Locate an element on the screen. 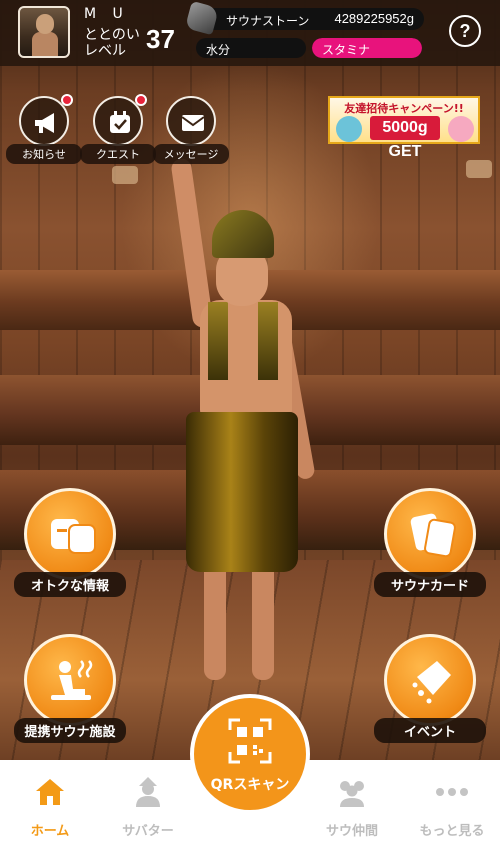 The width and height of the screenshot is (500, 846). quest-label: クエスト is located at coordinates (118, 154).